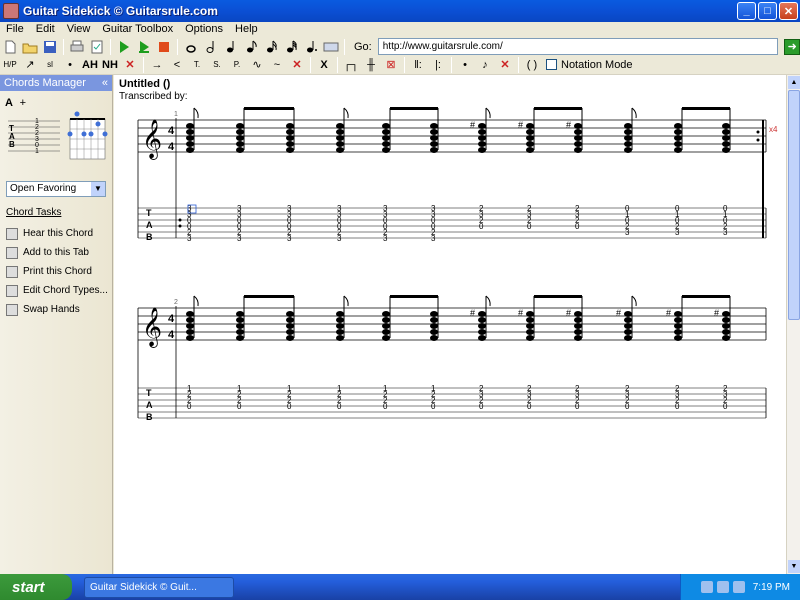 The image size is (800, 600). What do you see at coordinates (12, 144) in the screenshot?
I see `tab-letter: B` at bounding box center [12, 144].